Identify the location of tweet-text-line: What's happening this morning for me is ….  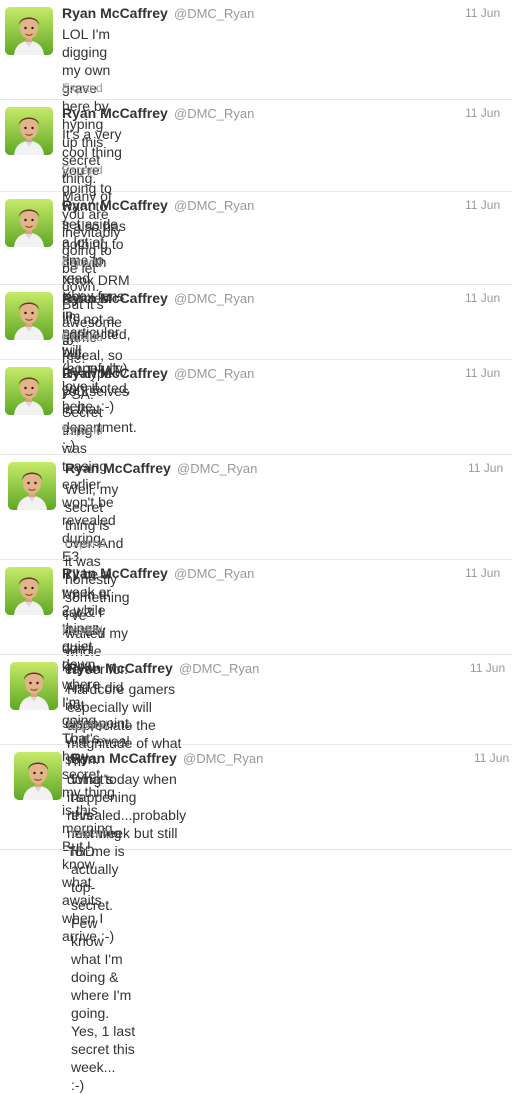
(104, 851).